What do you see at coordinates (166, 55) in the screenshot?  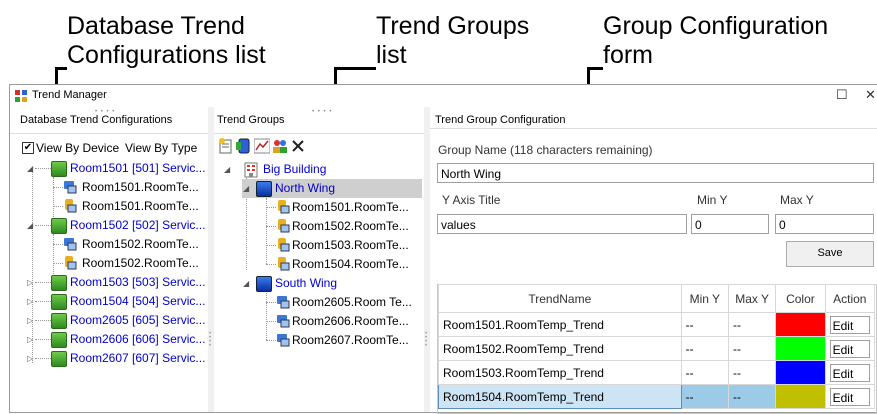 I see `callout-line: Configurations list` at bounding box center [166, 55].